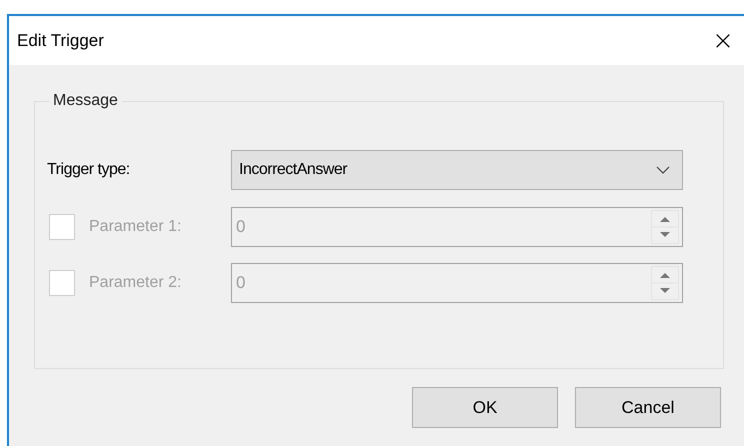 The image size is (744, 446). I want to click on field-label: Trigger type:, so click(89, 170).